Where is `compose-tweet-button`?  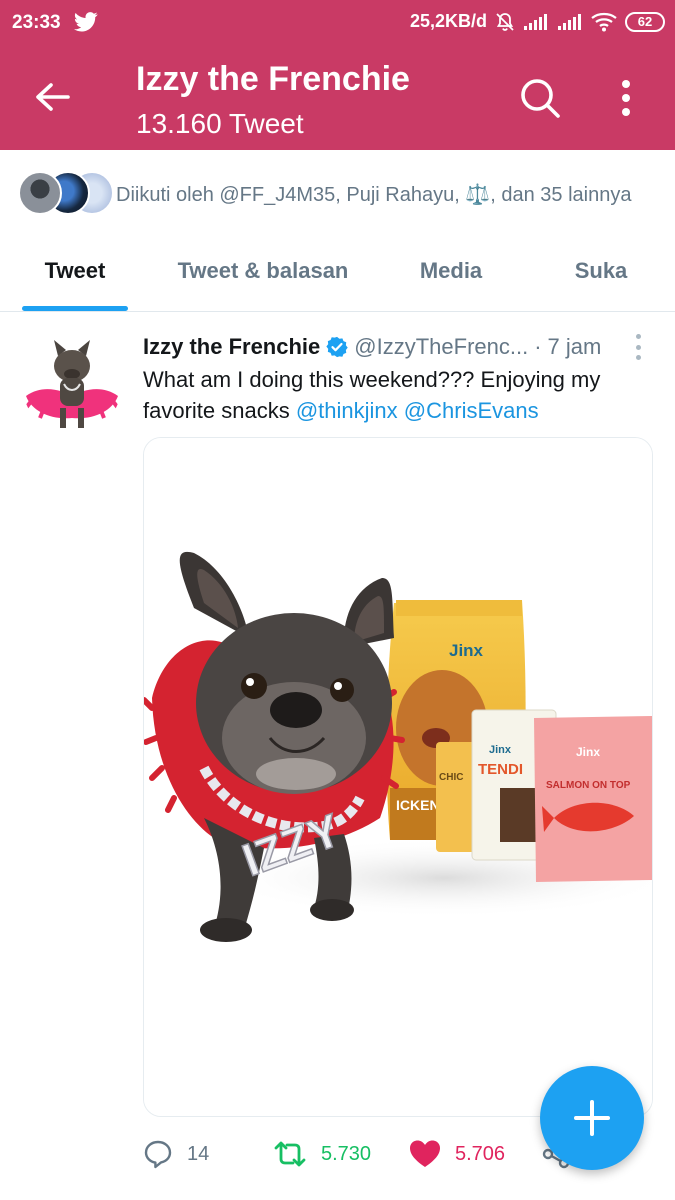 compose-tweet-button is located at coordinates (592, 1118).